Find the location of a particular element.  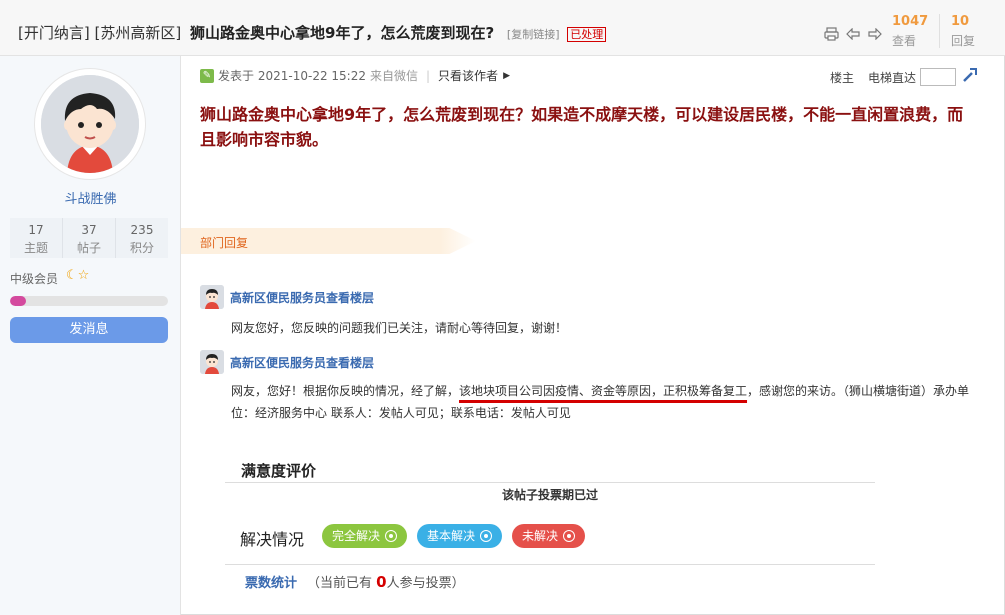

reply-text: 网友您好，您反映的问题我们已关注，请耐心等待回复，谢谢！ is located at coordinates (399, 328).